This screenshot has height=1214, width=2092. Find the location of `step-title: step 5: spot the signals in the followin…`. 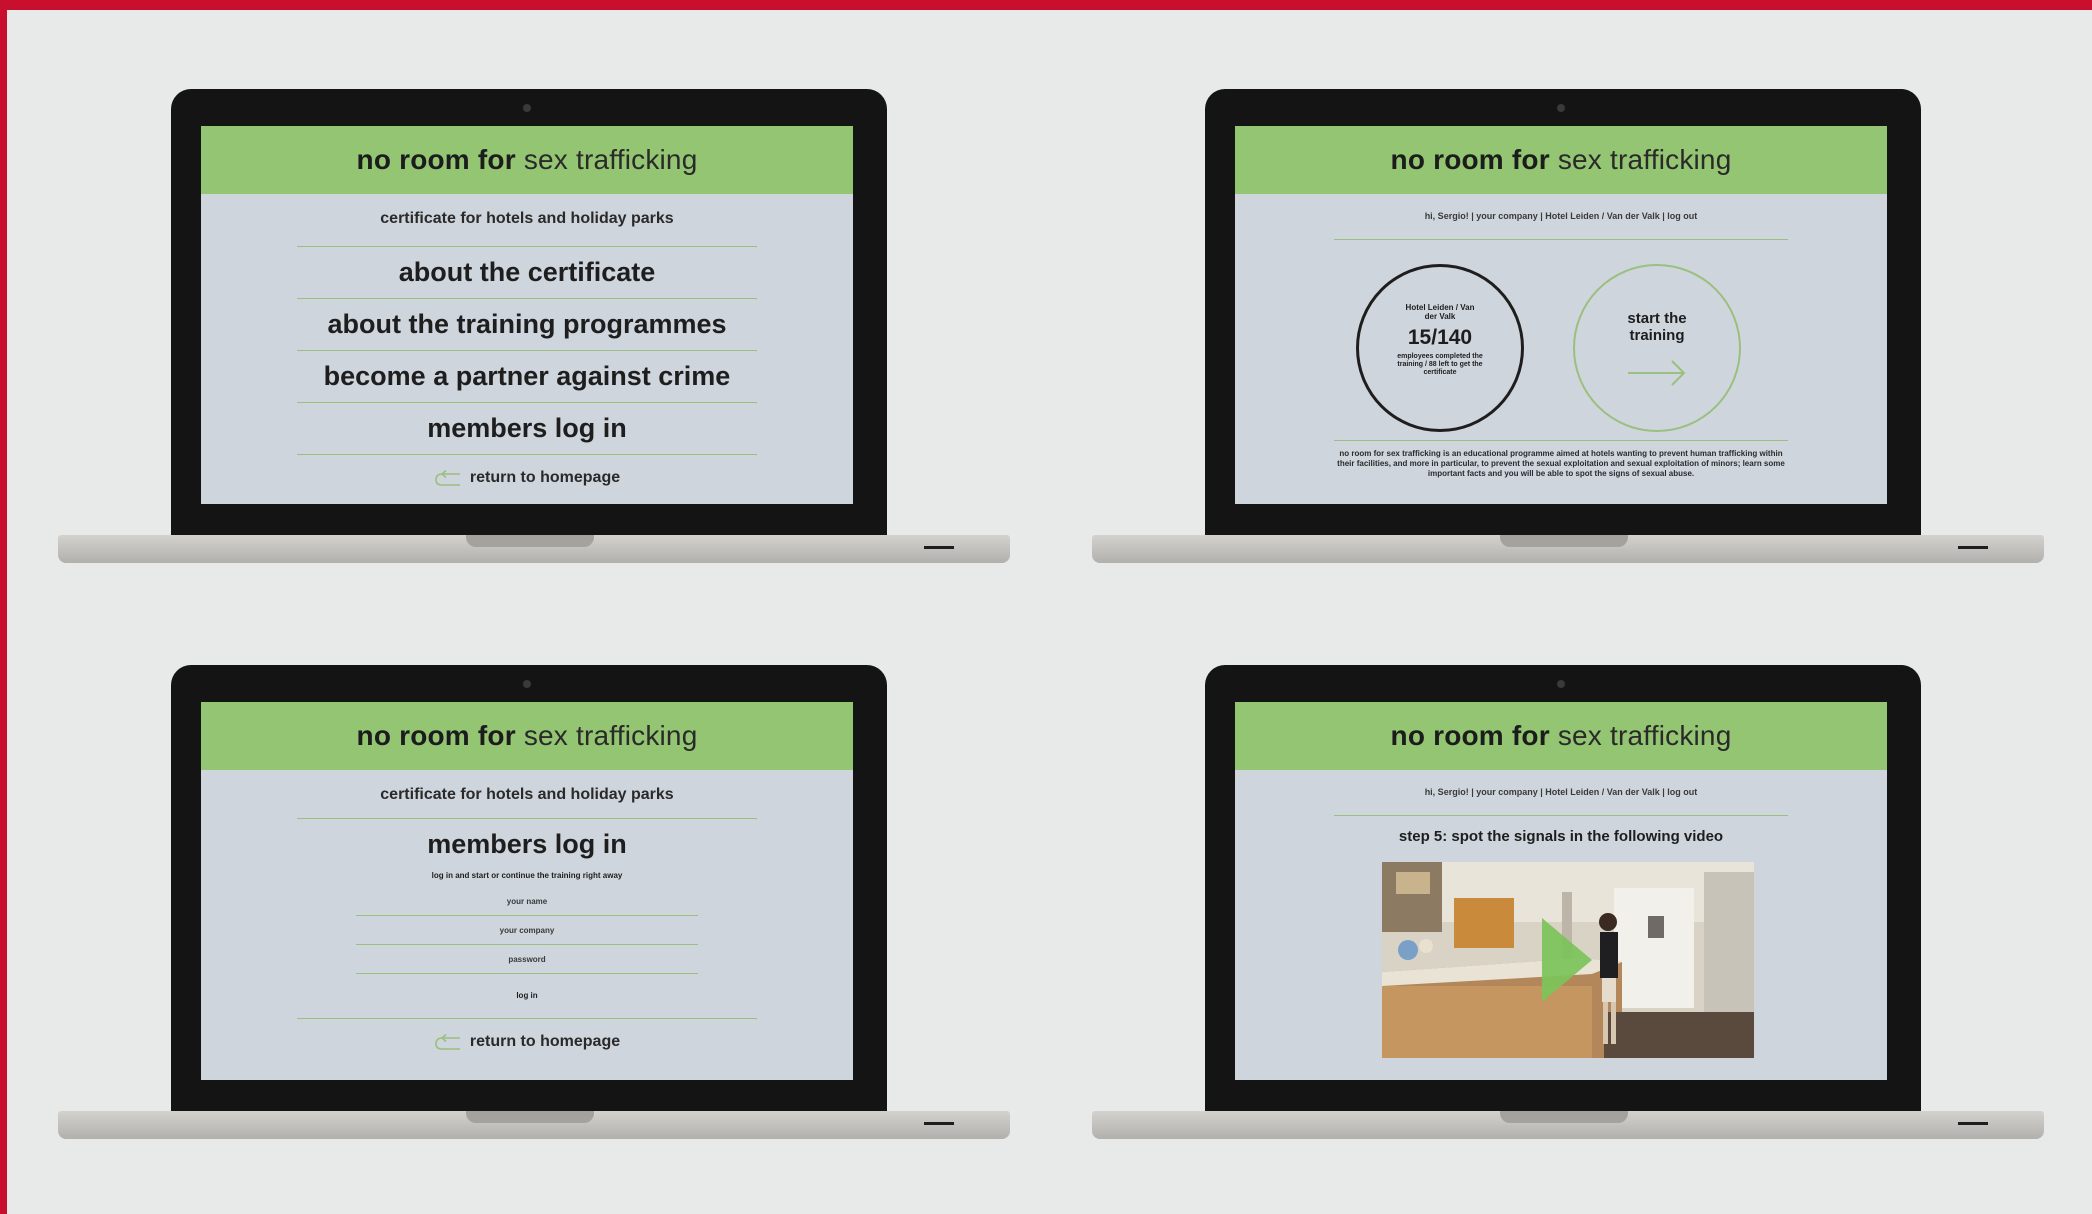

step-title: step 5: spot the signals in the followin… is located at coordinates (1561, 836).